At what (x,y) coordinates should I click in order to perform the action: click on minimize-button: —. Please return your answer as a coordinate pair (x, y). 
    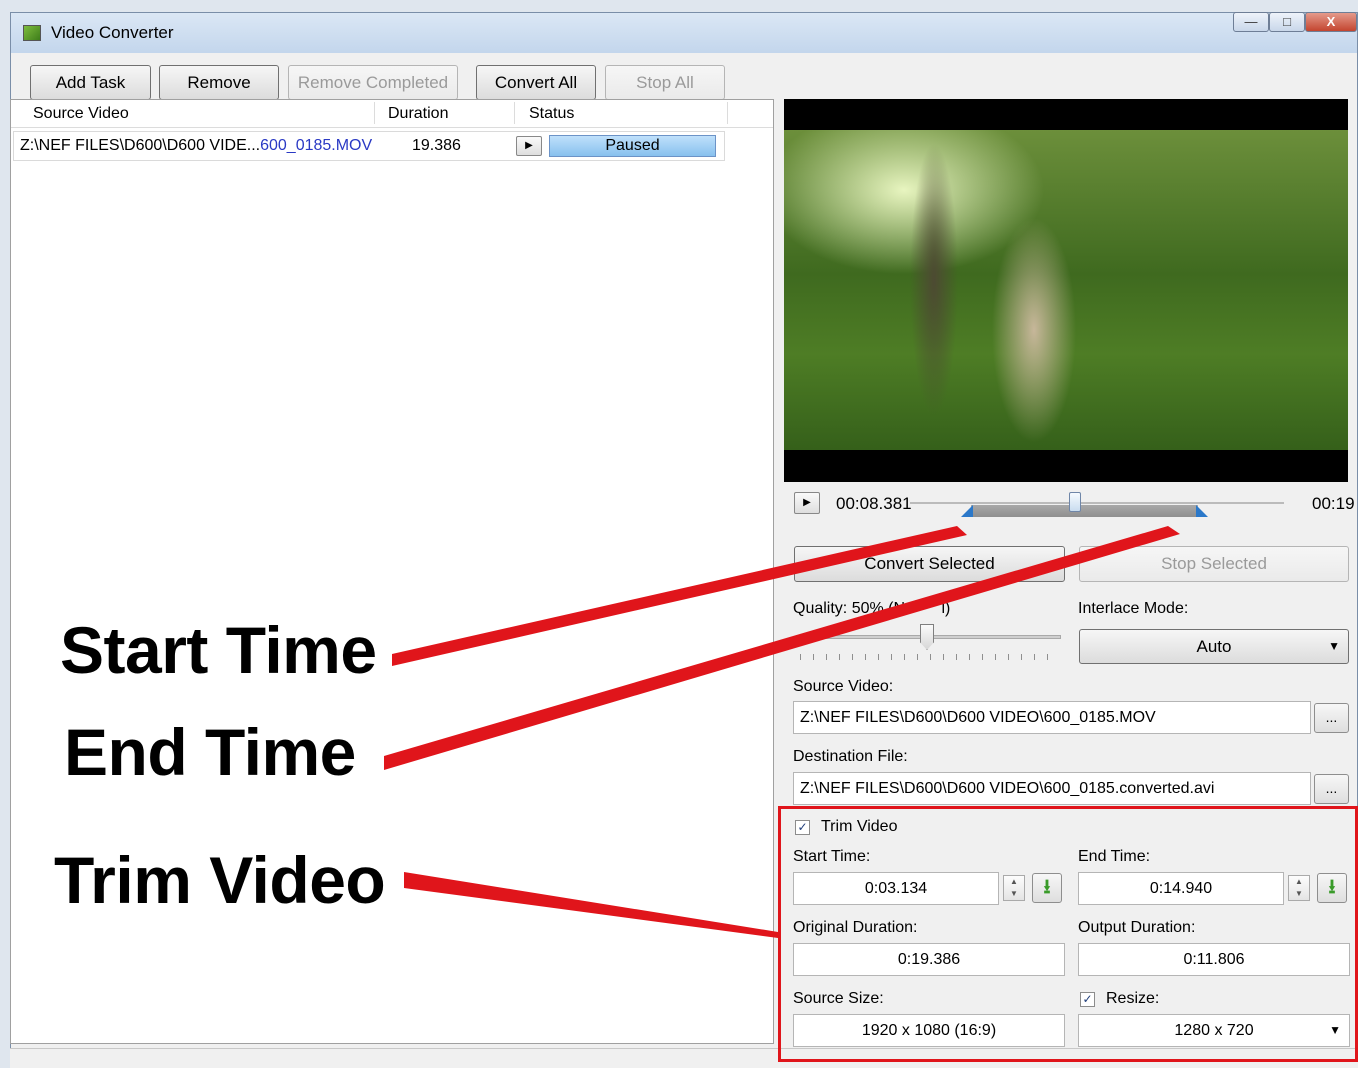
    Looking at the image, I should click on (1251, 22).